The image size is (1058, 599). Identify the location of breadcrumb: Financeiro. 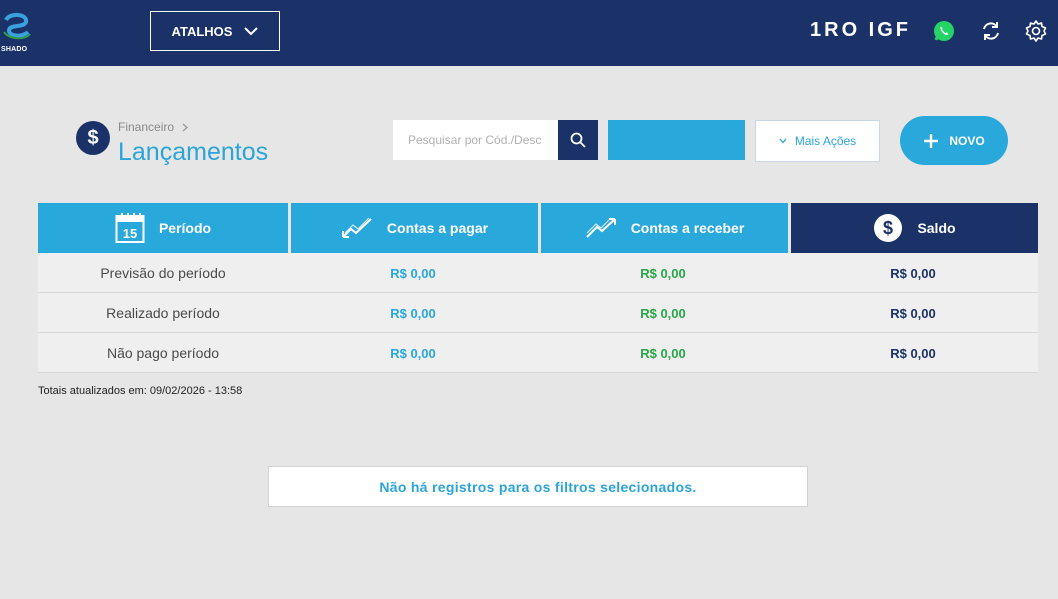
(153, 127).